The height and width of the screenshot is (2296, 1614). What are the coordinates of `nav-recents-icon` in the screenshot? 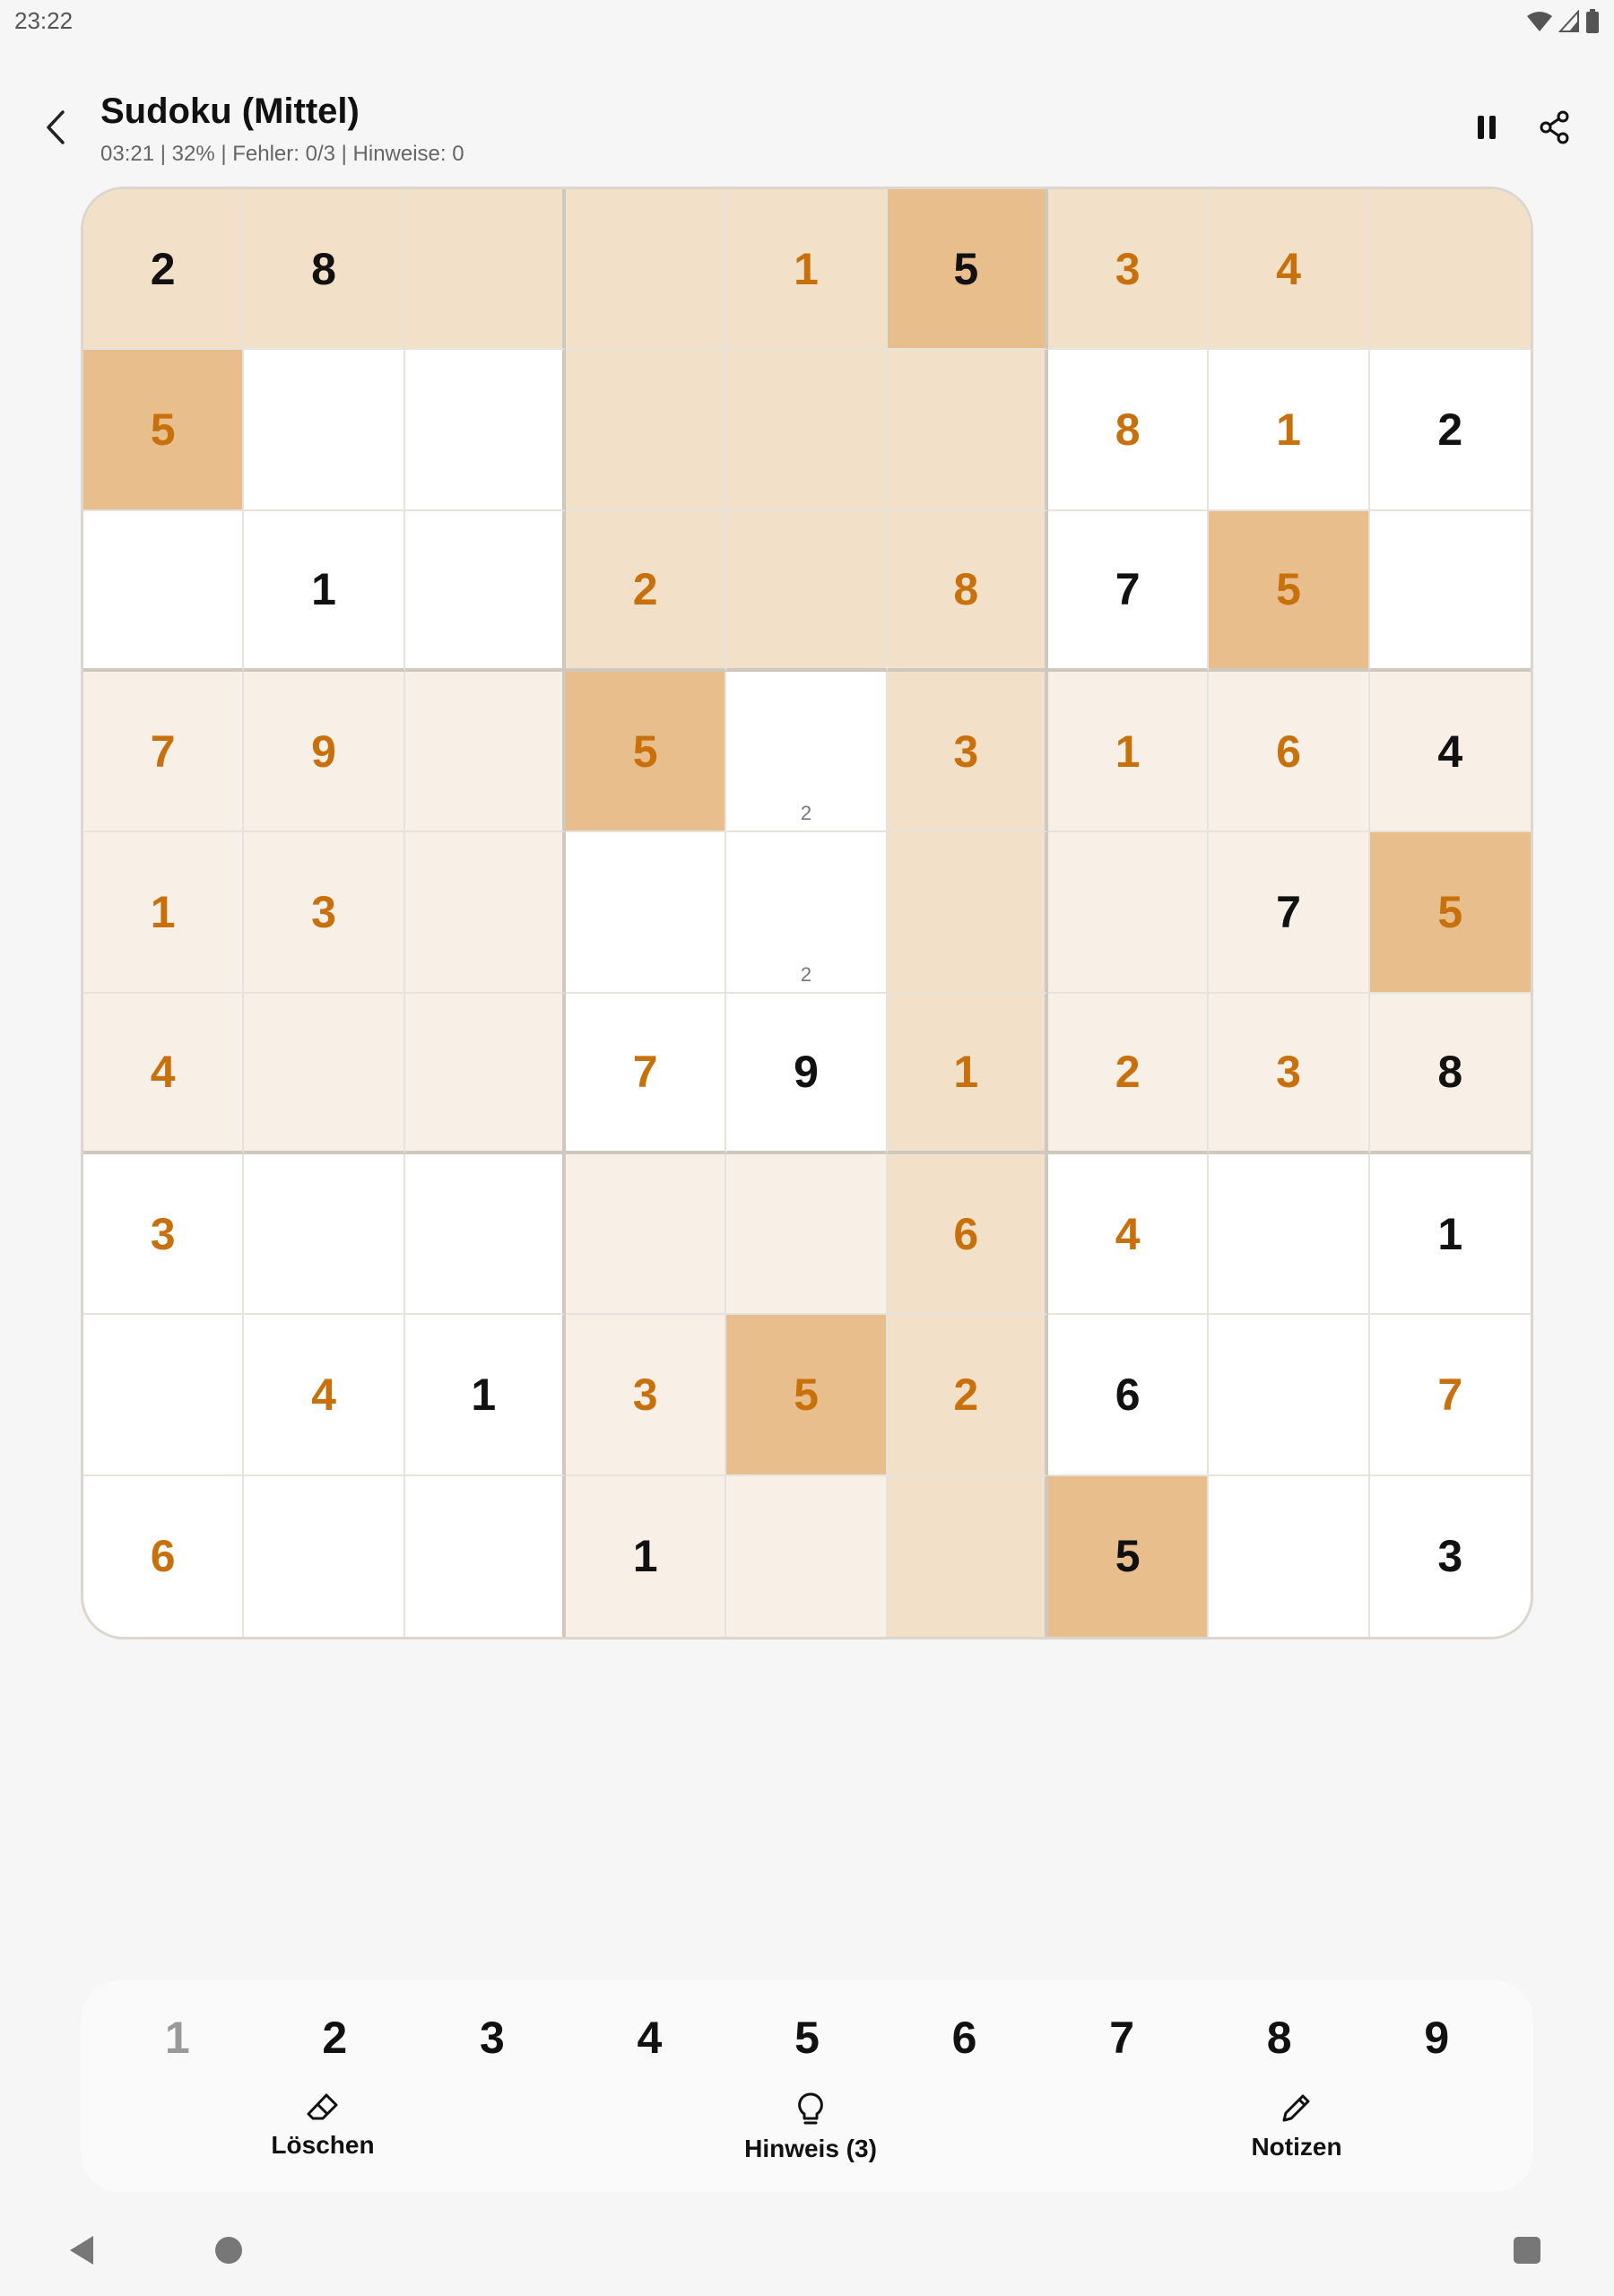 It's located at (1527, 2250).